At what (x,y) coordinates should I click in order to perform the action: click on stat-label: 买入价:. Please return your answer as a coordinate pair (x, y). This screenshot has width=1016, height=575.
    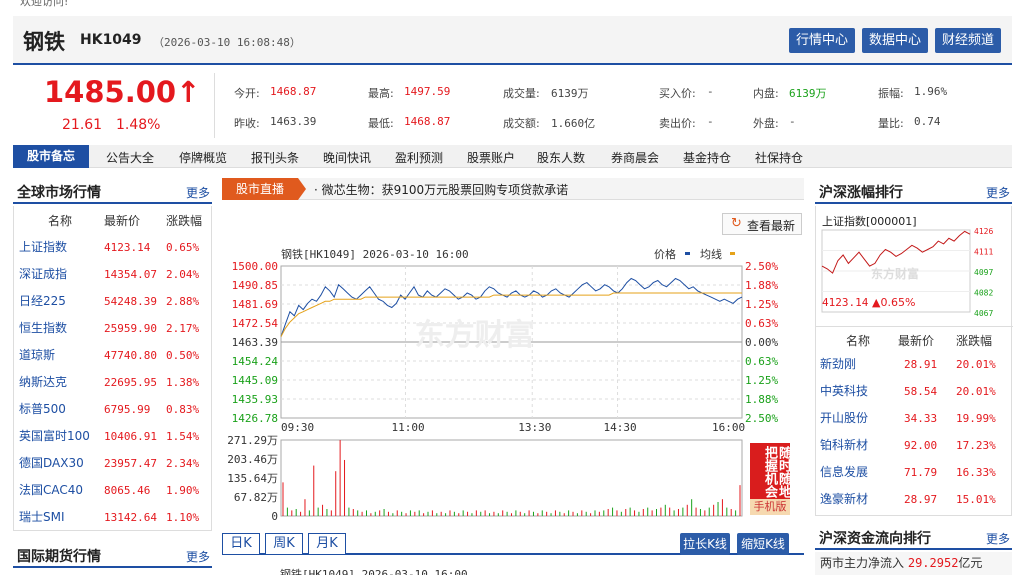
    Looking at the image, I should click on (677, 93).